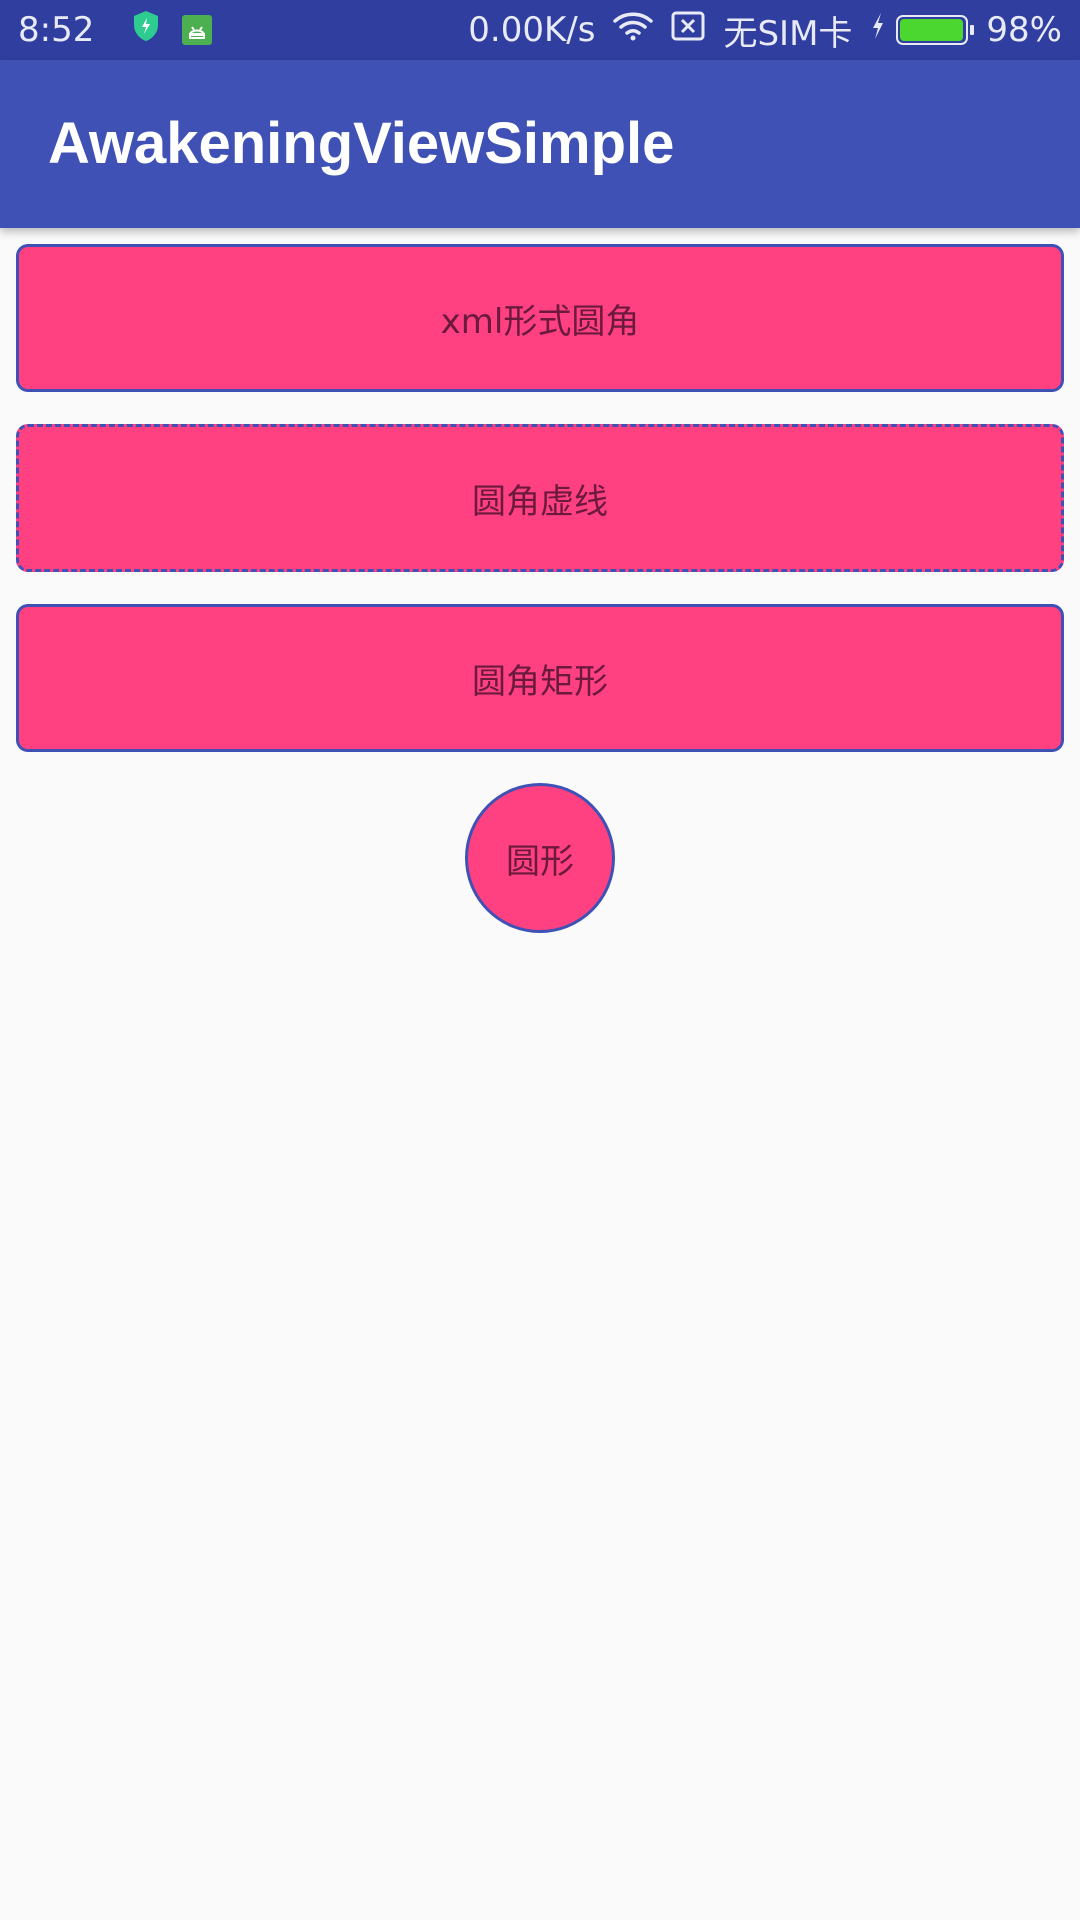  Describe the element at coordinates (56, 30) in the screenshot. I see `status-time: 8:52` at that location.